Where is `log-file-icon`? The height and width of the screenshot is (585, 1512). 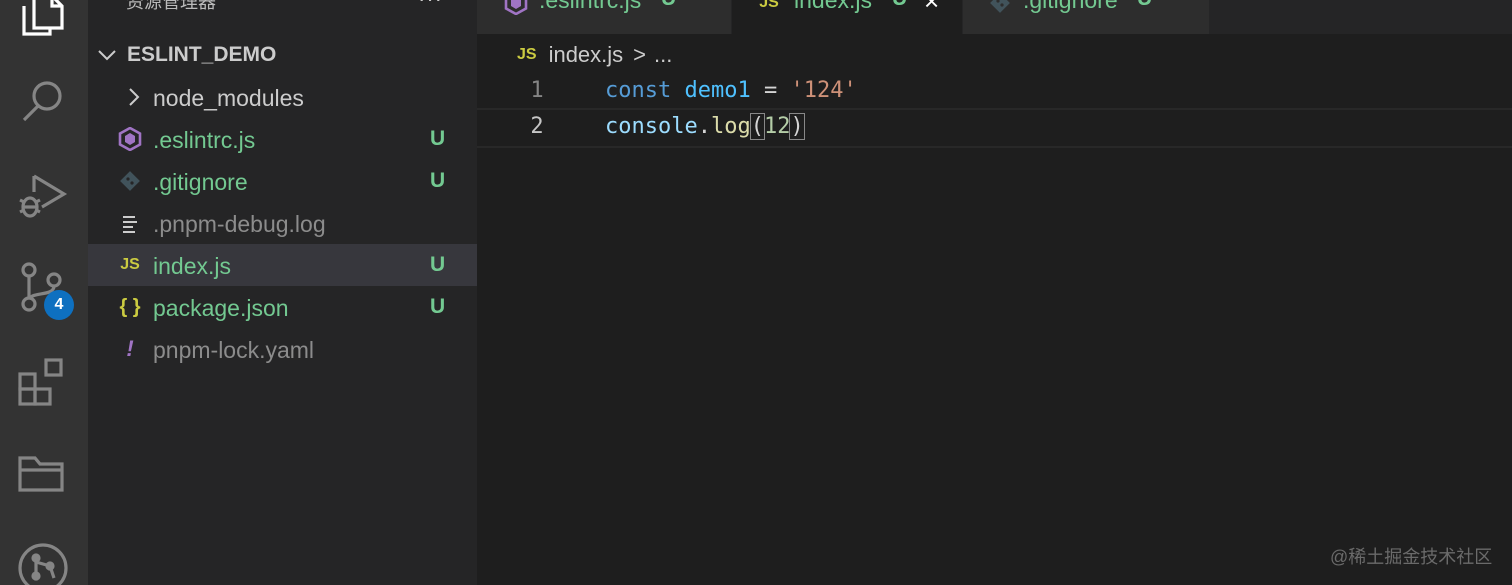
log-file-icon is located at coordinates (130, 223).